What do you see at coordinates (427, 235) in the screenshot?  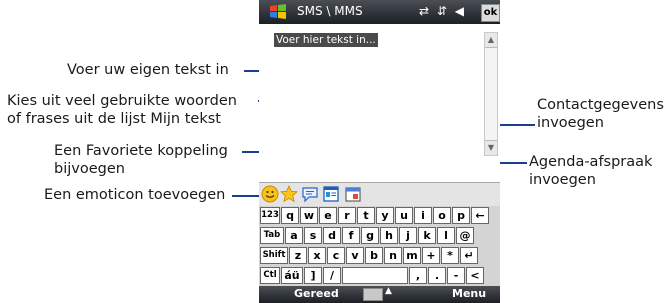 I see `key: k` at bounding box center [427, 235].